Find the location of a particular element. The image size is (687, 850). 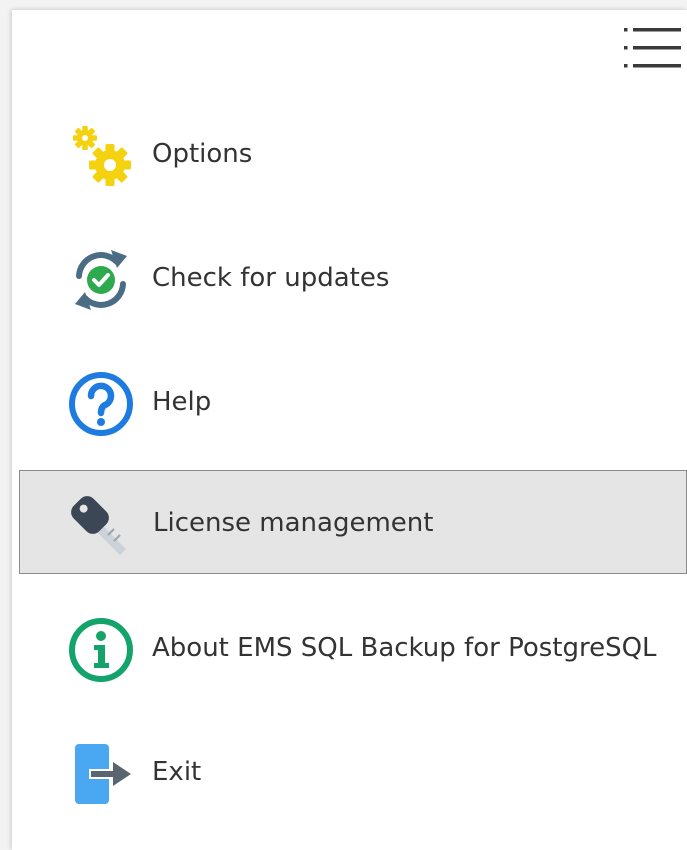

key-icon is located at coordinates (102, 525).